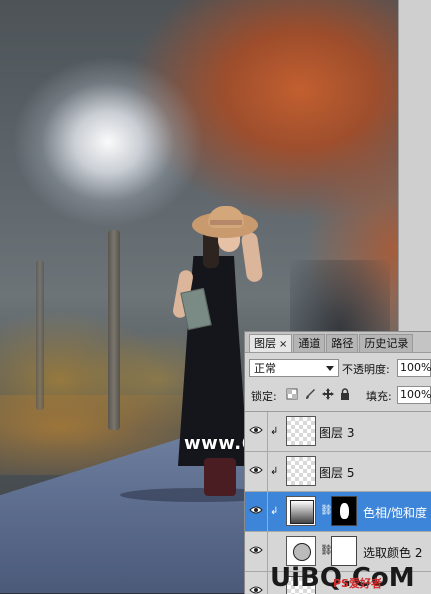 The width and height of the screenshot is (431, 594). I want to click on tab-label: 历史记录, so click(386, 343).